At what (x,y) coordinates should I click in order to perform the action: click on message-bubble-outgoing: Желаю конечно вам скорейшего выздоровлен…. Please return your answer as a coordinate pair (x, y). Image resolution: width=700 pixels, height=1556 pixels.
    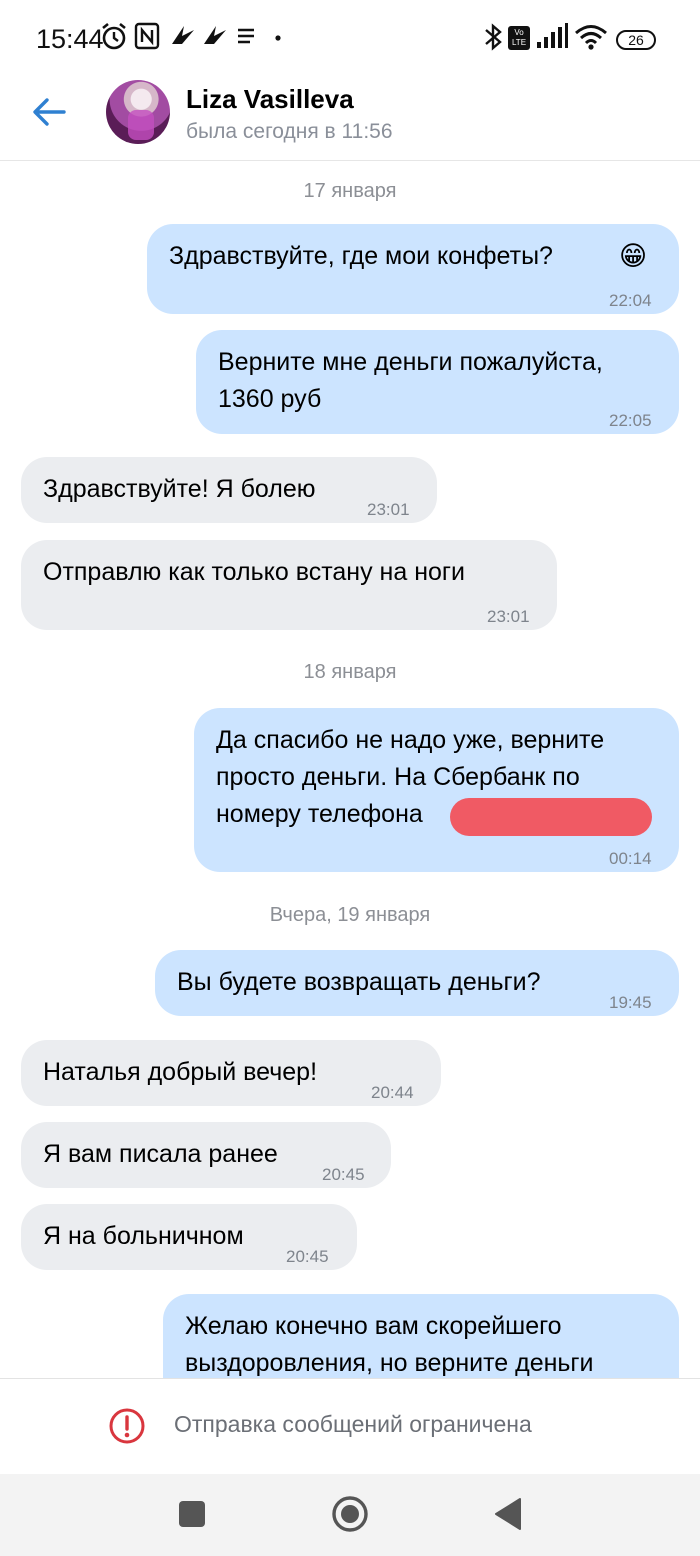
    Looking at the image, I should click on (421, 1336).